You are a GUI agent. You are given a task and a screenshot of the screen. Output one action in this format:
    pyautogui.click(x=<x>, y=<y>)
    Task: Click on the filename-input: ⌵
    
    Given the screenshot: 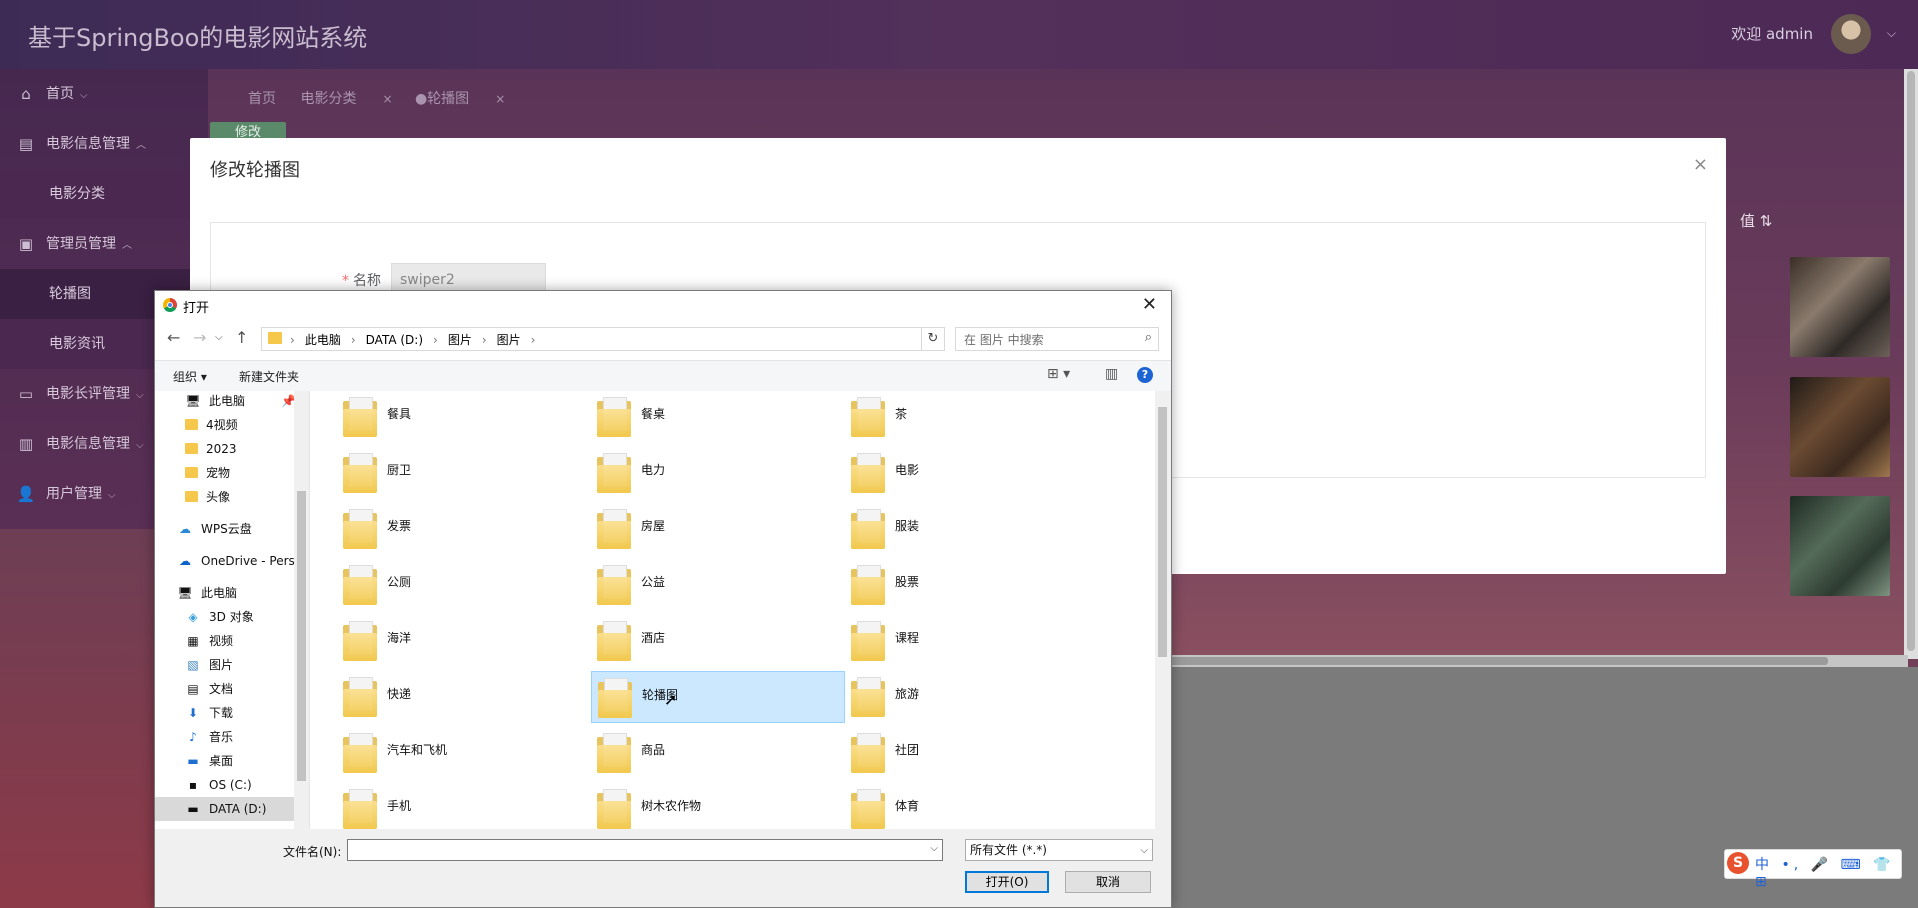 What is the action you would take?
    pyautogui.click(x=645, y=850)
    